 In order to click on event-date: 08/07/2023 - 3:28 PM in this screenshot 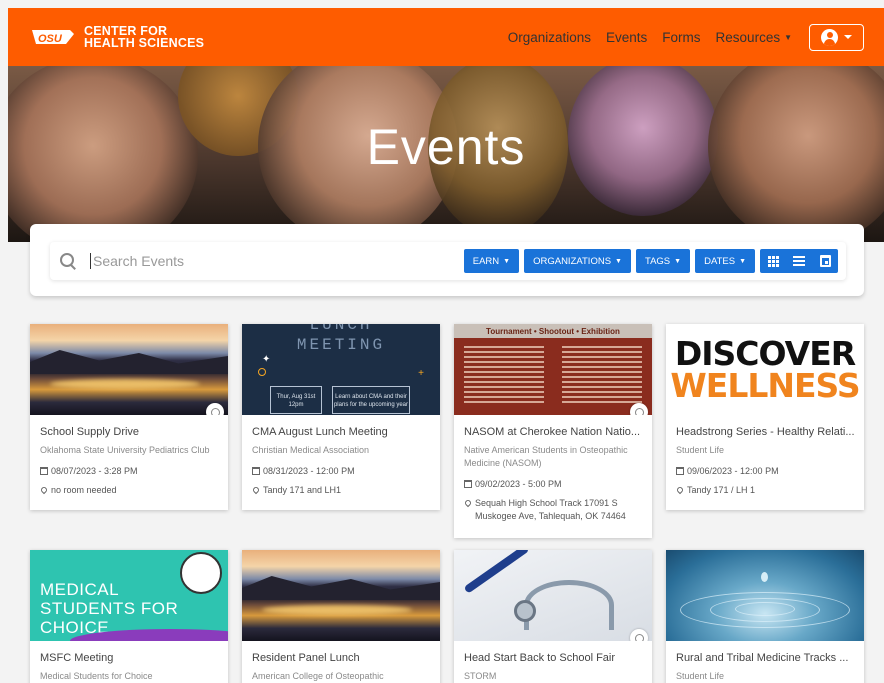, I will do `click(129, 471)`.